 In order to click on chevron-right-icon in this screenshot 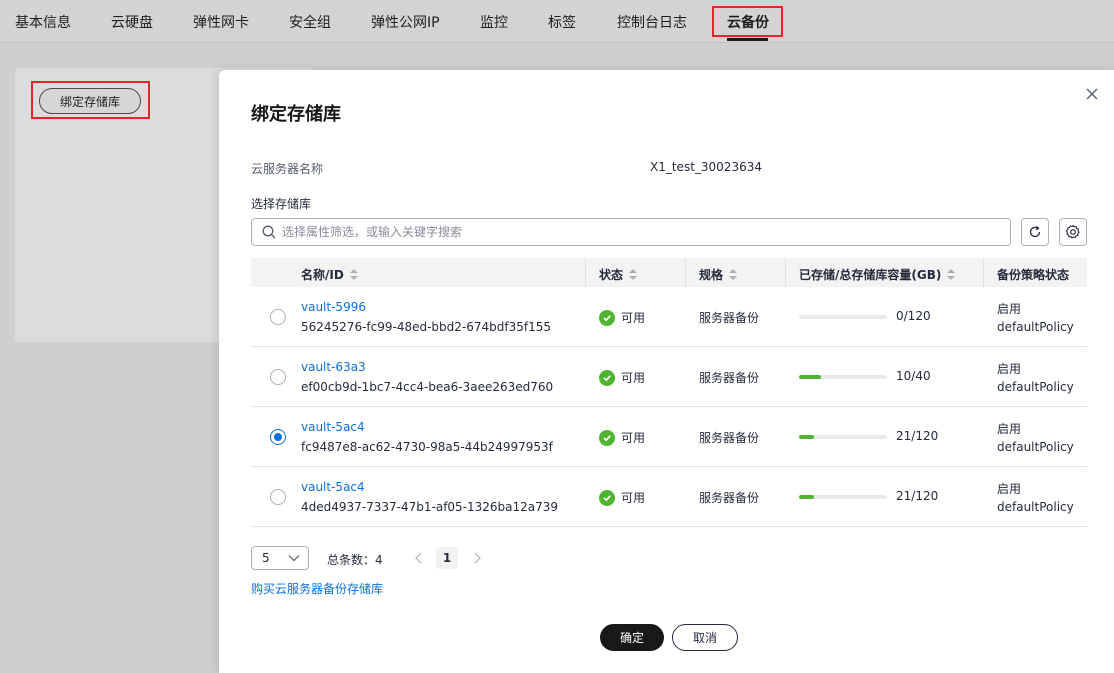, I will do `click(477, 558)`.